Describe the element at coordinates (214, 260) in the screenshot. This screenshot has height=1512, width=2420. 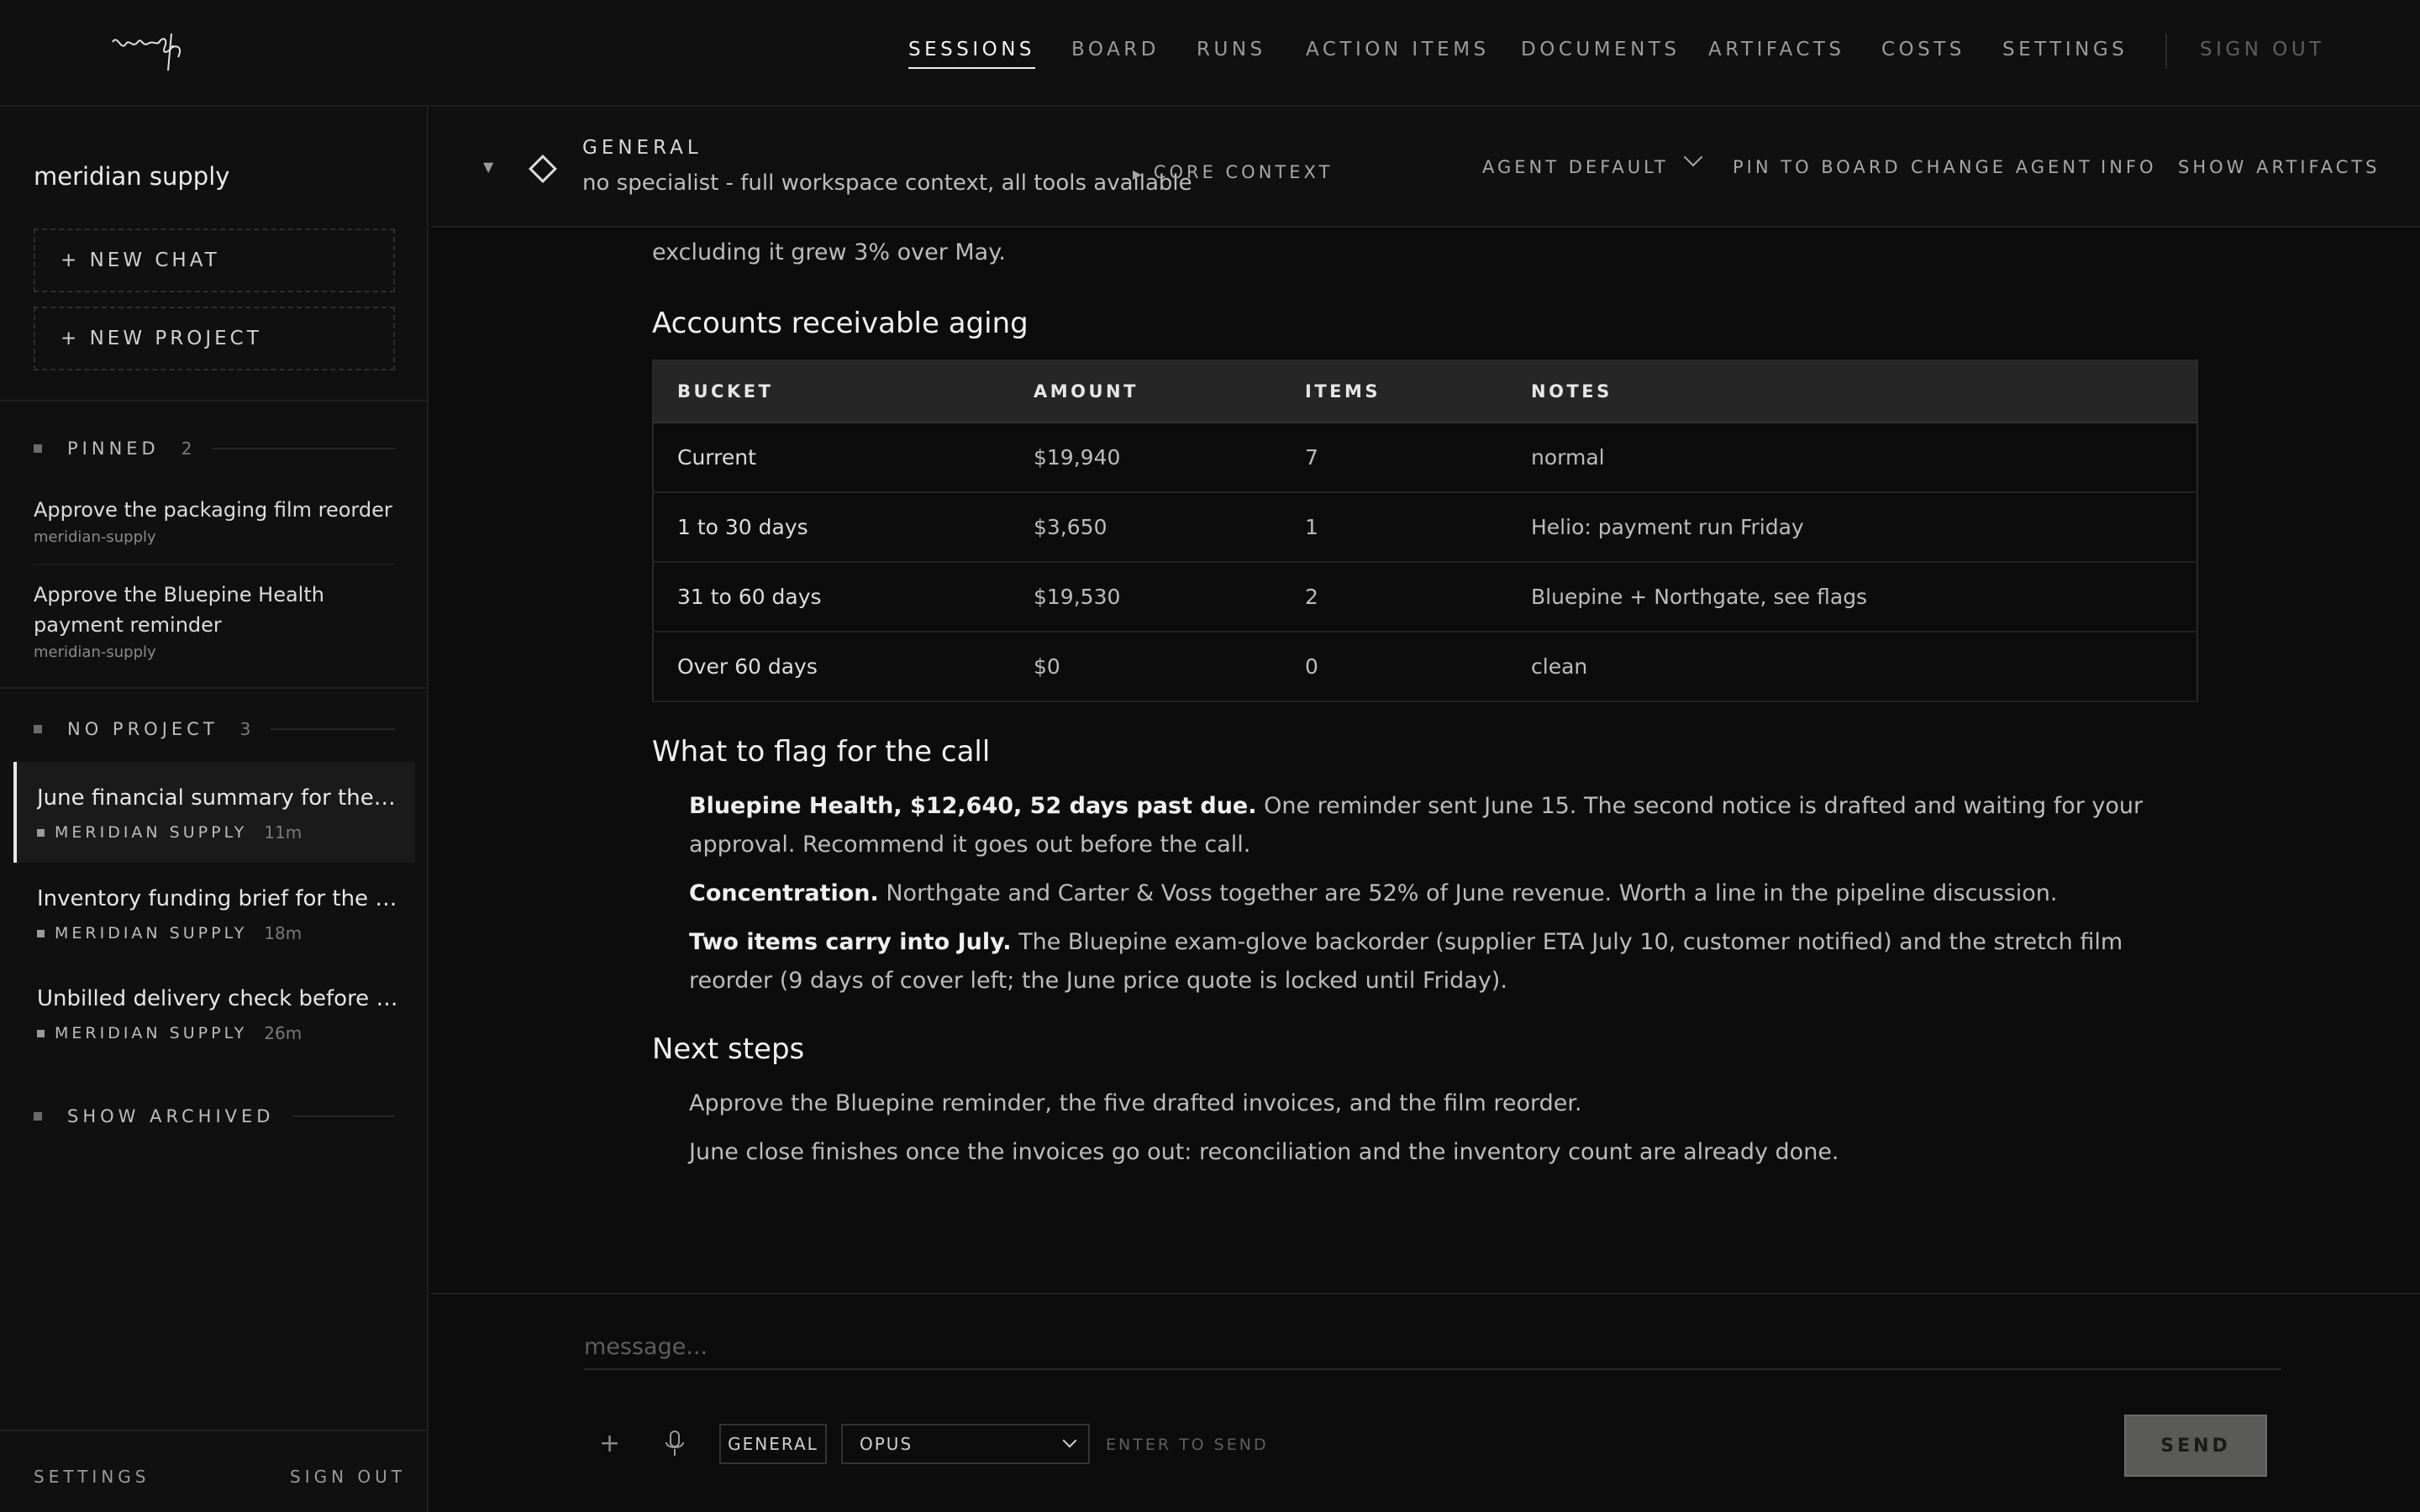
I see `new-chat-button: + NEW CHAT` at that location.